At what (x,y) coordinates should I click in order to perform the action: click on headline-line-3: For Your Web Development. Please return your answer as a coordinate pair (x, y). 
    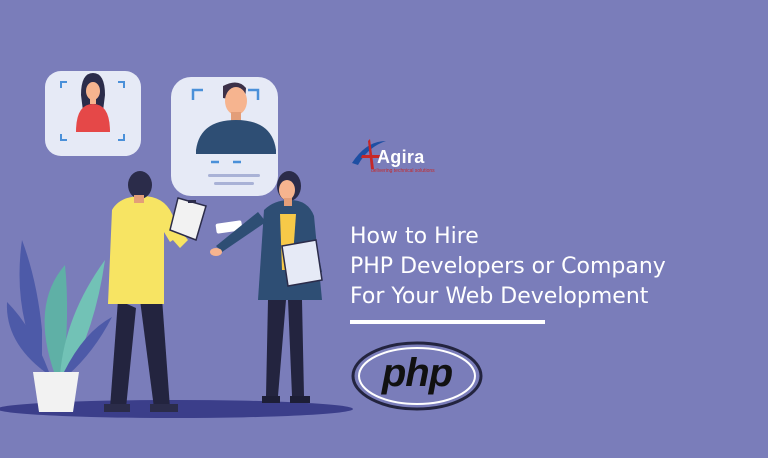
    Looking at the image, I should click on (499, 296).